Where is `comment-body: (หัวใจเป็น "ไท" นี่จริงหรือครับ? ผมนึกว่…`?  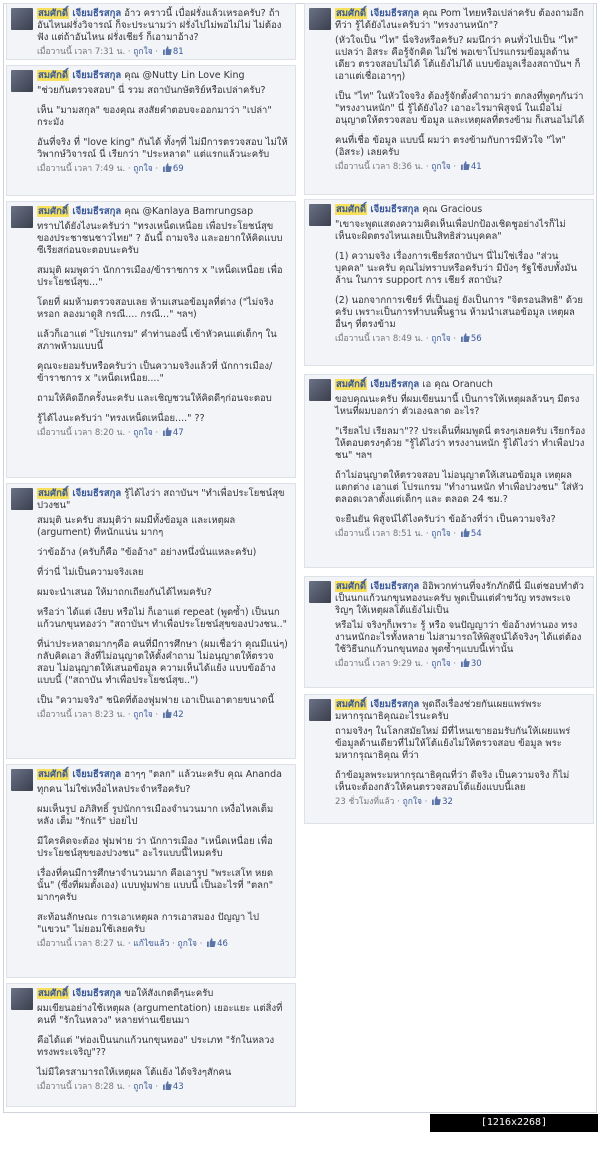 comment-body: (หัวใจเป็น "ไท" นี่จริงหรือครับ? ผมนึกว่… is located at coordinates (460, 96).